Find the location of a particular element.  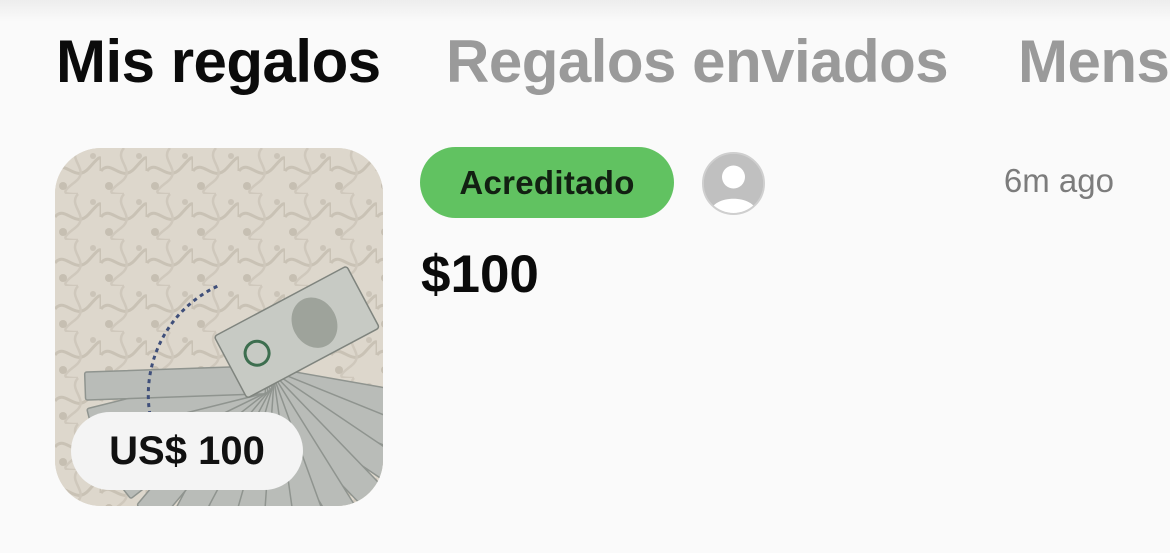

person-placeholder-icon is located at coordinates (733, 183).